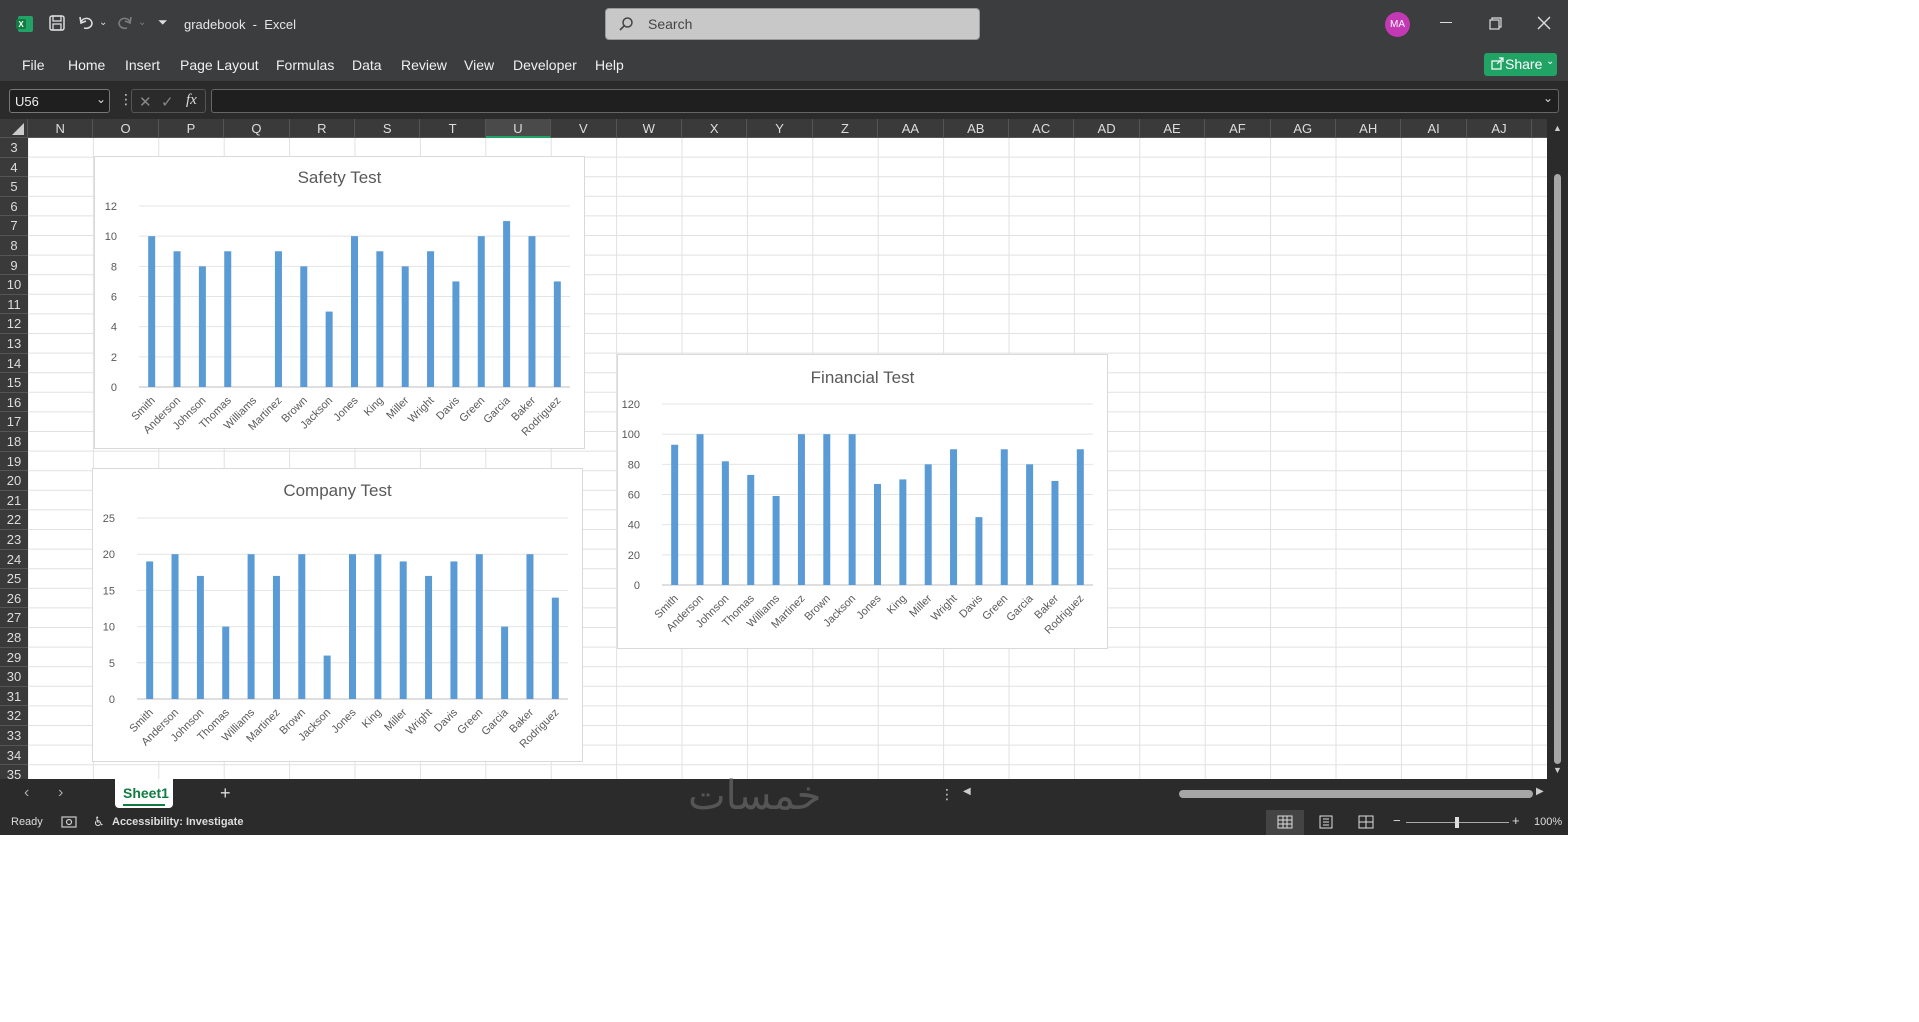 The height and width of the screenshot is (1022, 1919). Describe the element at coordinates (14, 148) in the screenshot. I see `row-header-3: 3` at that location.